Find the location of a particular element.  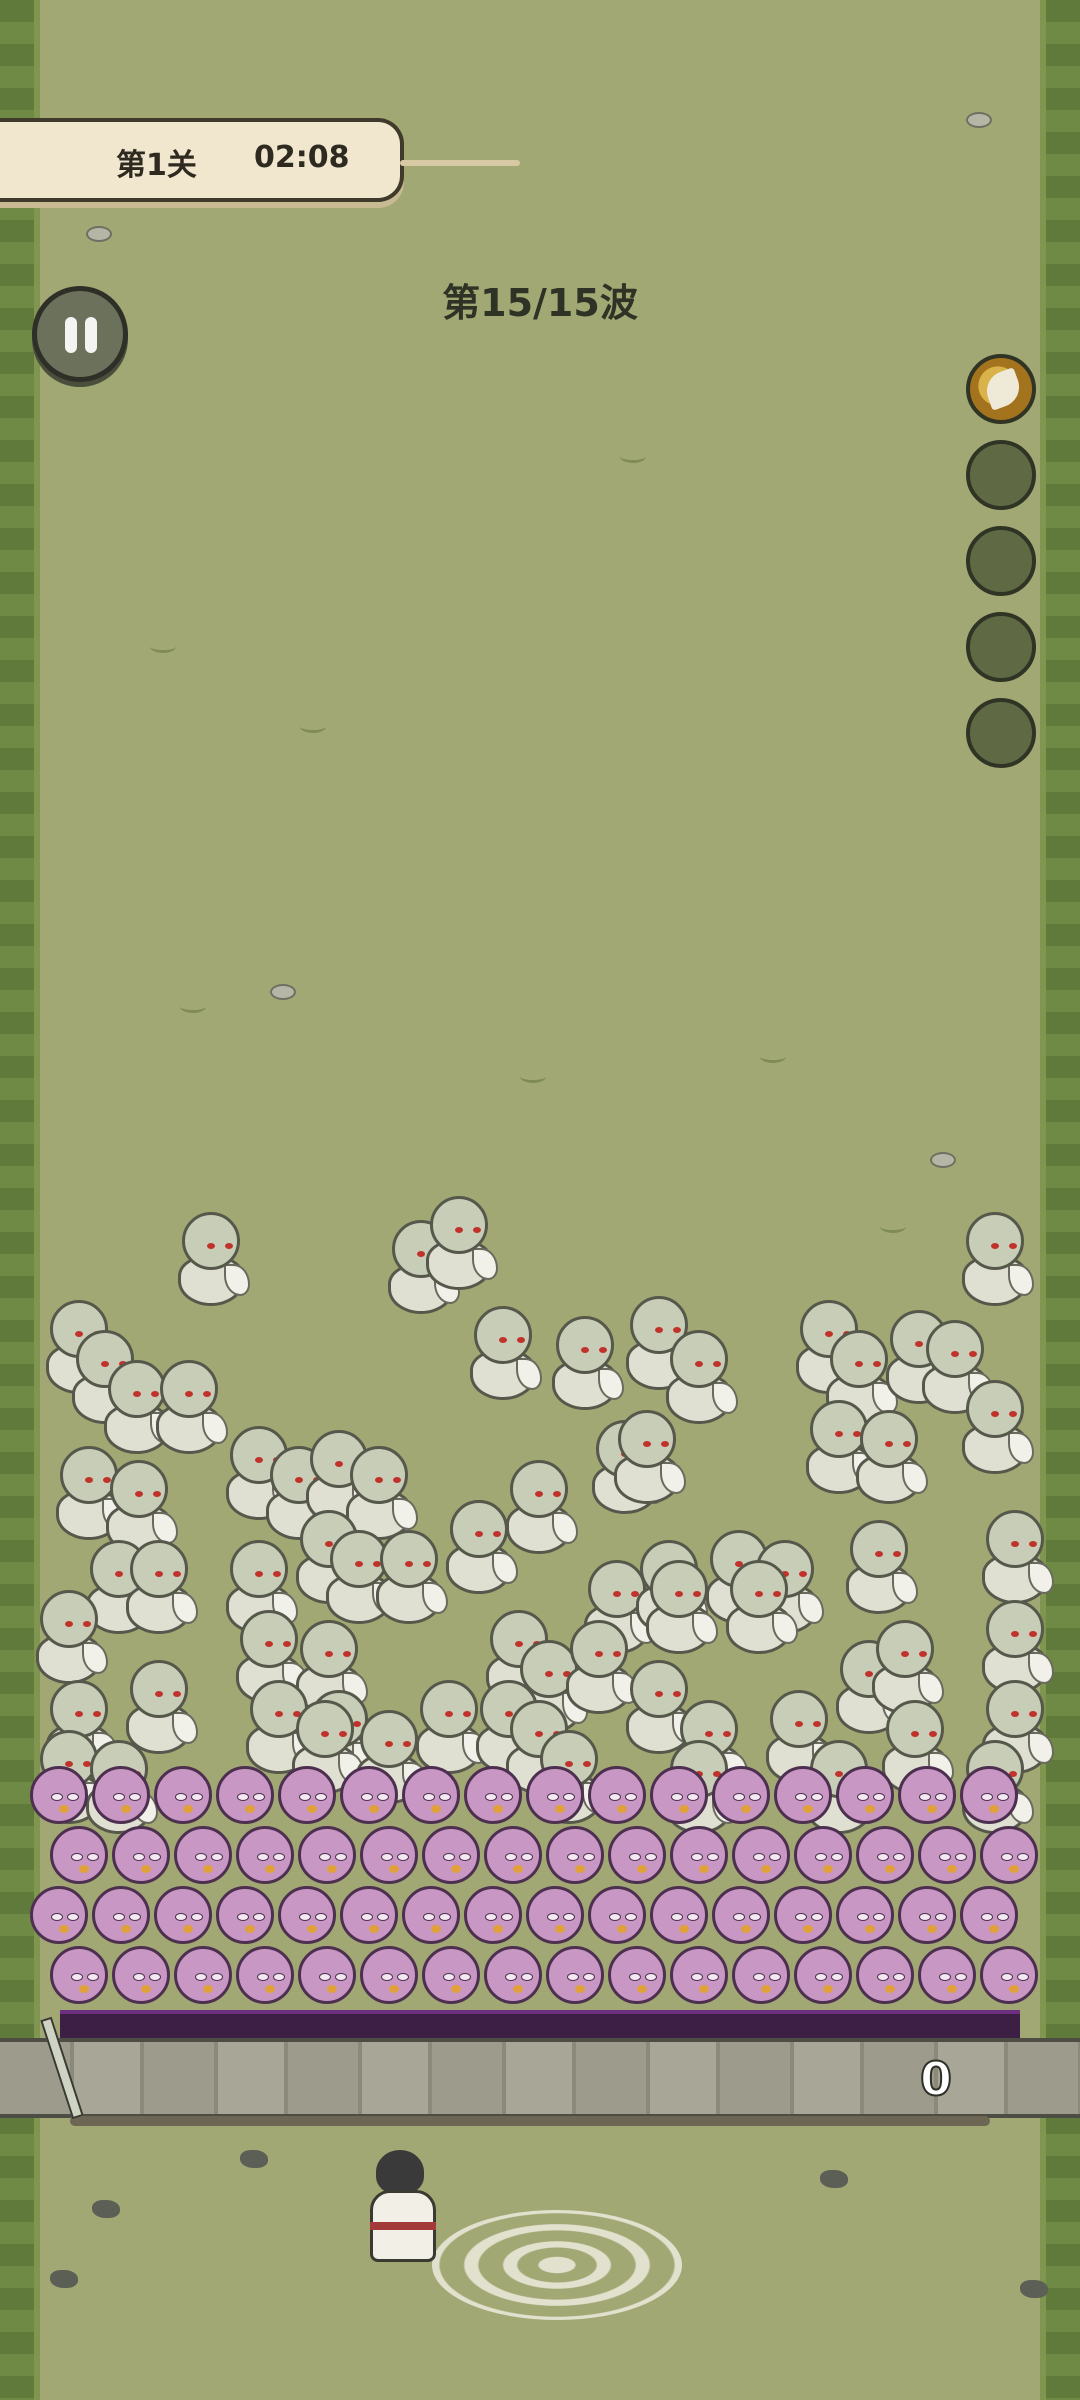

stone-wall is located at coordinates (540, 2078).